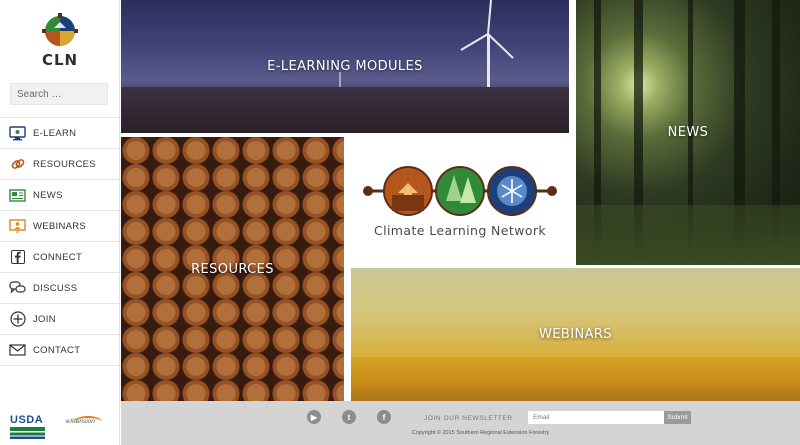 Image resolution: width=800 pixels, height=445 pixels. I want to click on sidebar-item-label: NEWS, so click(48, 195).